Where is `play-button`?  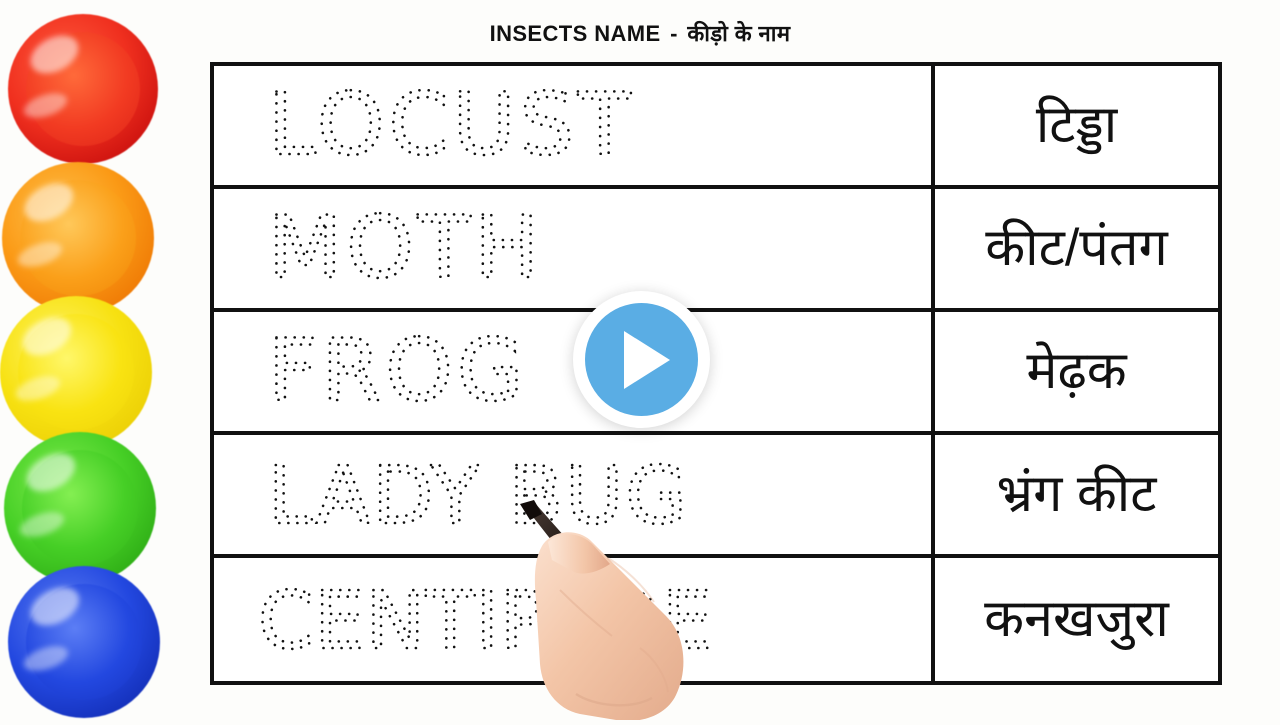 play-button is located at coordinates (641, 359).